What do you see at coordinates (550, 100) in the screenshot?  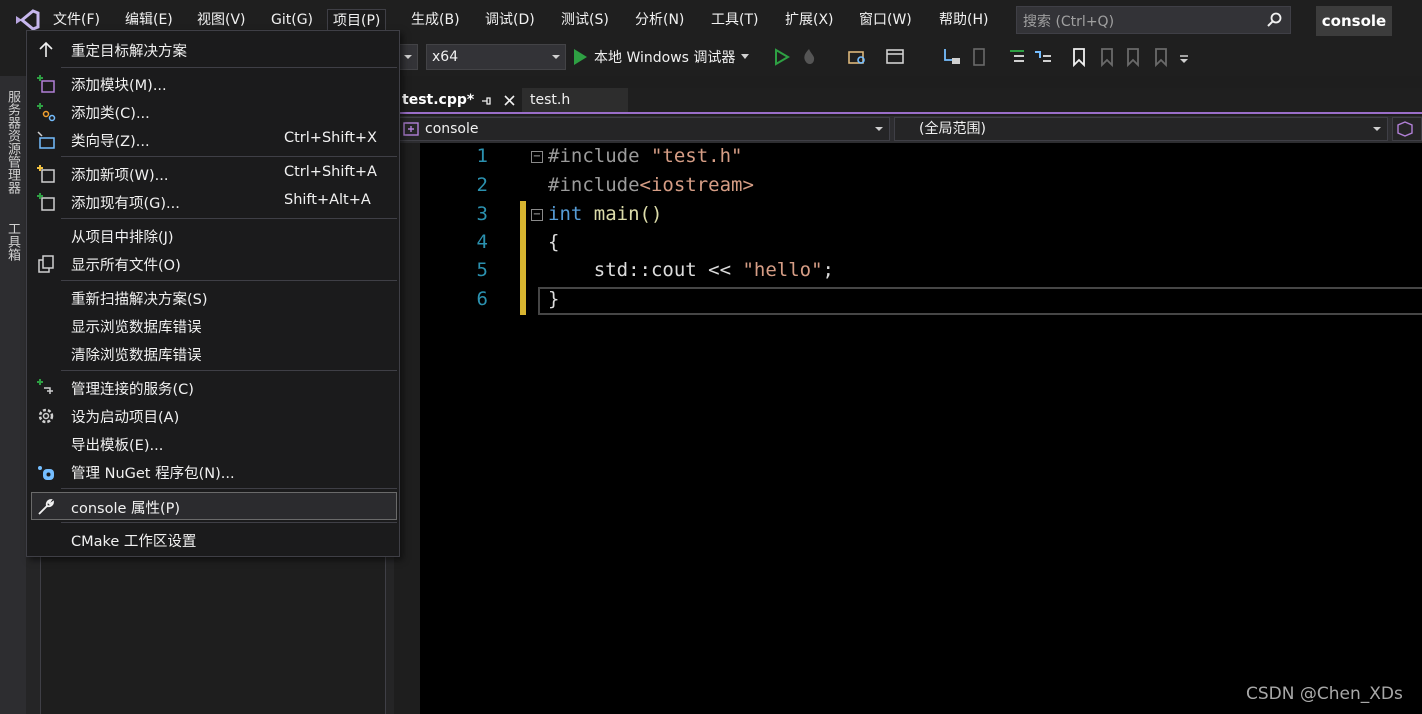 I see `tab-label: test.h` at bounding box center [550, 100].